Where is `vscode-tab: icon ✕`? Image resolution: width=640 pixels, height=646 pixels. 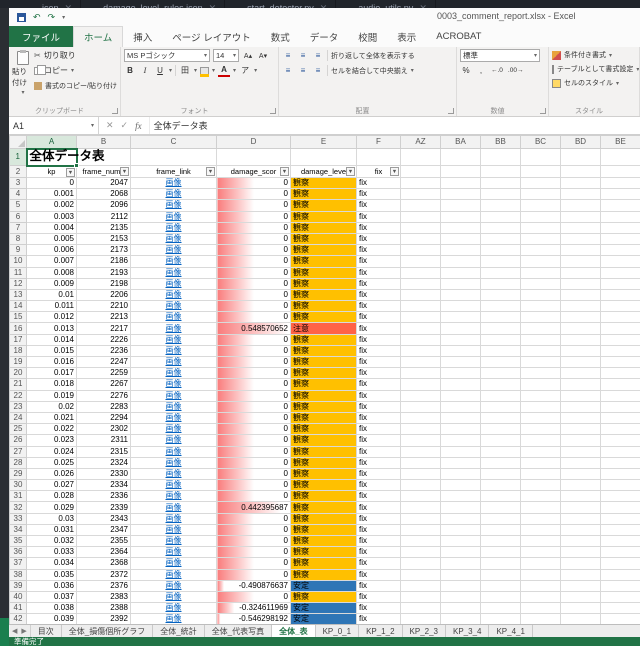
vscode-tab: icon ✕ is located at coordinates (58, 4).